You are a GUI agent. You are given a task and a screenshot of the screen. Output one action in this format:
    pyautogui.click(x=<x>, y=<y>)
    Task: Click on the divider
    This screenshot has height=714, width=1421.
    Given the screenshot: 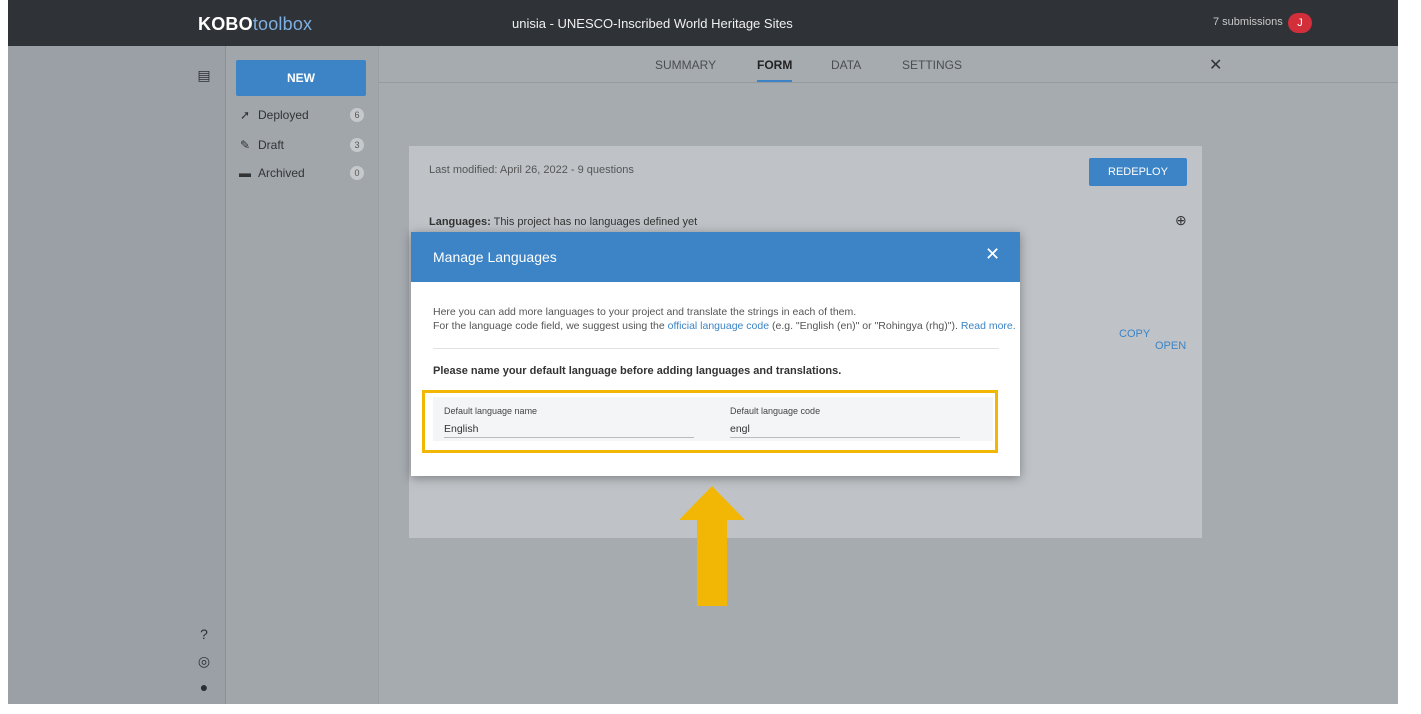 What is the action you would take?
    pyautogui.click(x=716, y=348)
    